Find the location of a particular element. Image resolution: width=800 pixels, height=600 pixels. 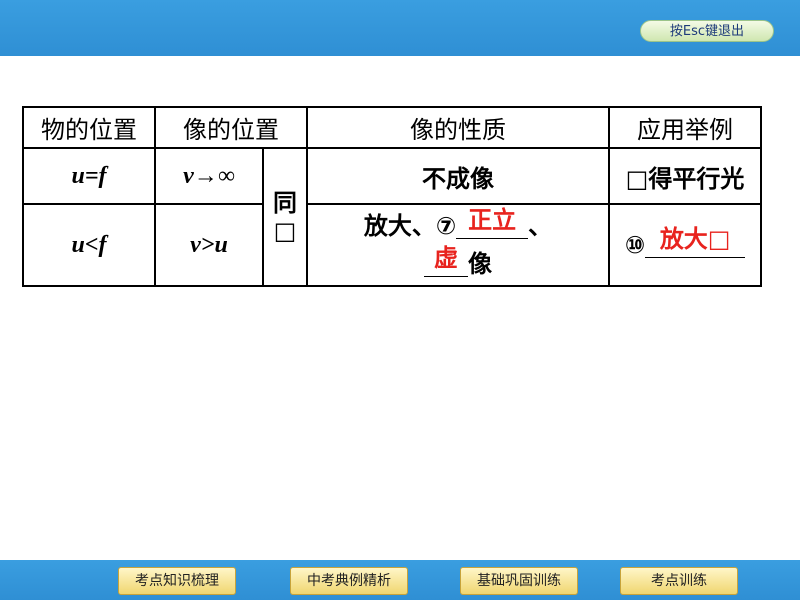

row1-object-position: u=f is located at coordinates (89, 176).